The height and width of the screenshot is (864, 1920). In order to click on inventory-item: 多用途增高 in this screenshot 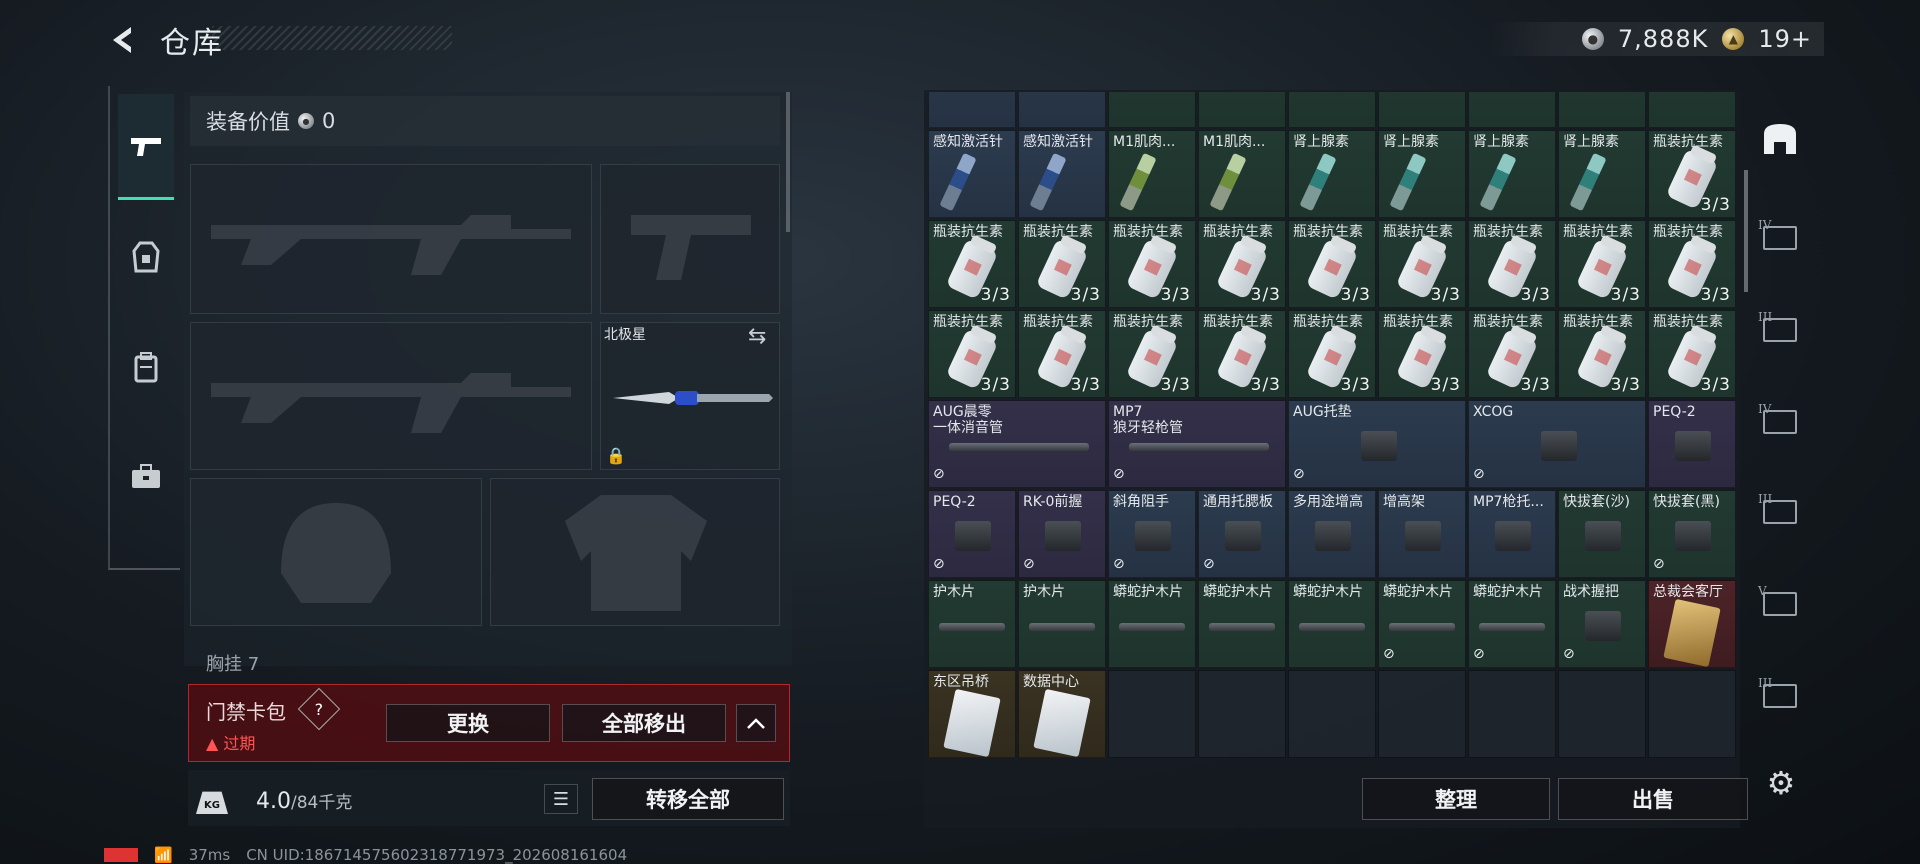, I will do `click(1332, 534)`.